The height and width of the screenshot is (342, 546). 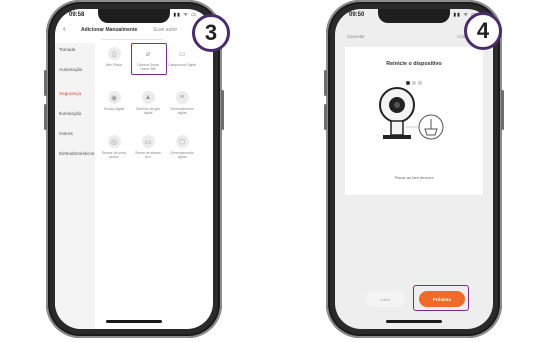 I want to click on device-tile: ≡ Gerenciamento digital, so click(x=182, y=103).